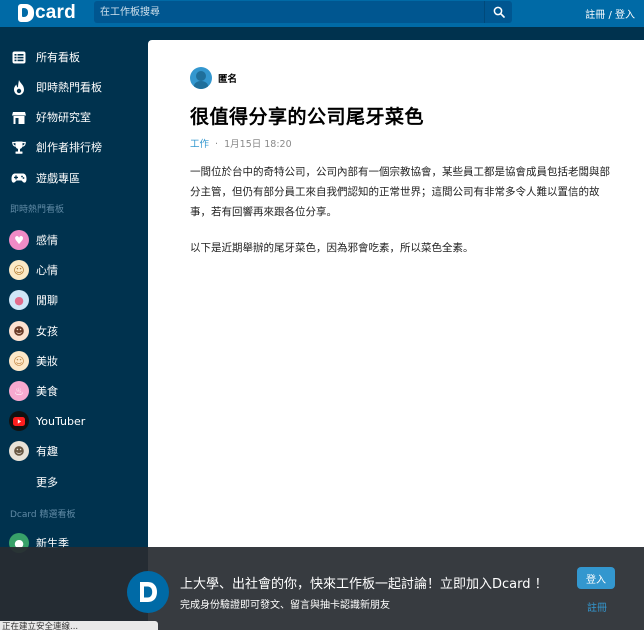 Image resolution: width=644 pixels, height=630 pixels. I want to click on list-icon, so click(19, 57).